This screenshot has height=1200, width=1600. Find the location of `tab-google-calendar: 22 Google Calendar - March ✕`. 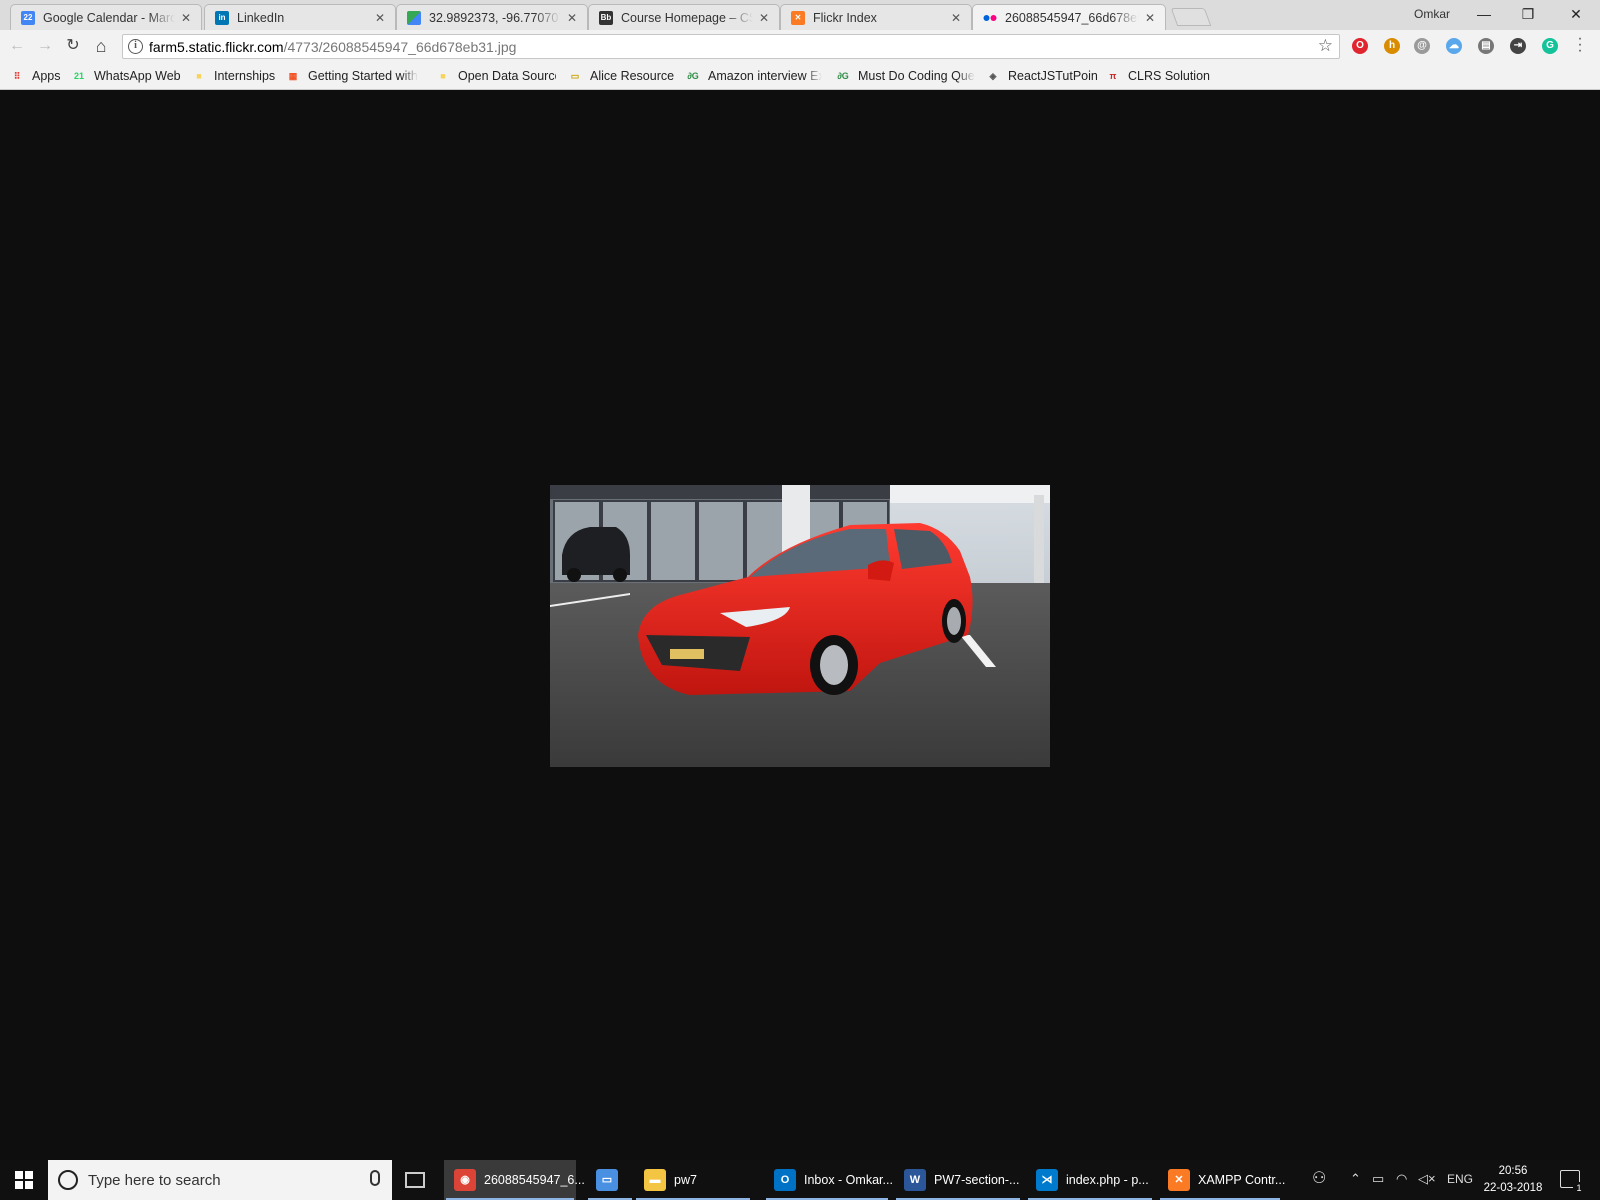

tab-google-calendar: 22 Google Calendar - March ✕ is located at coordinates (106, 17).